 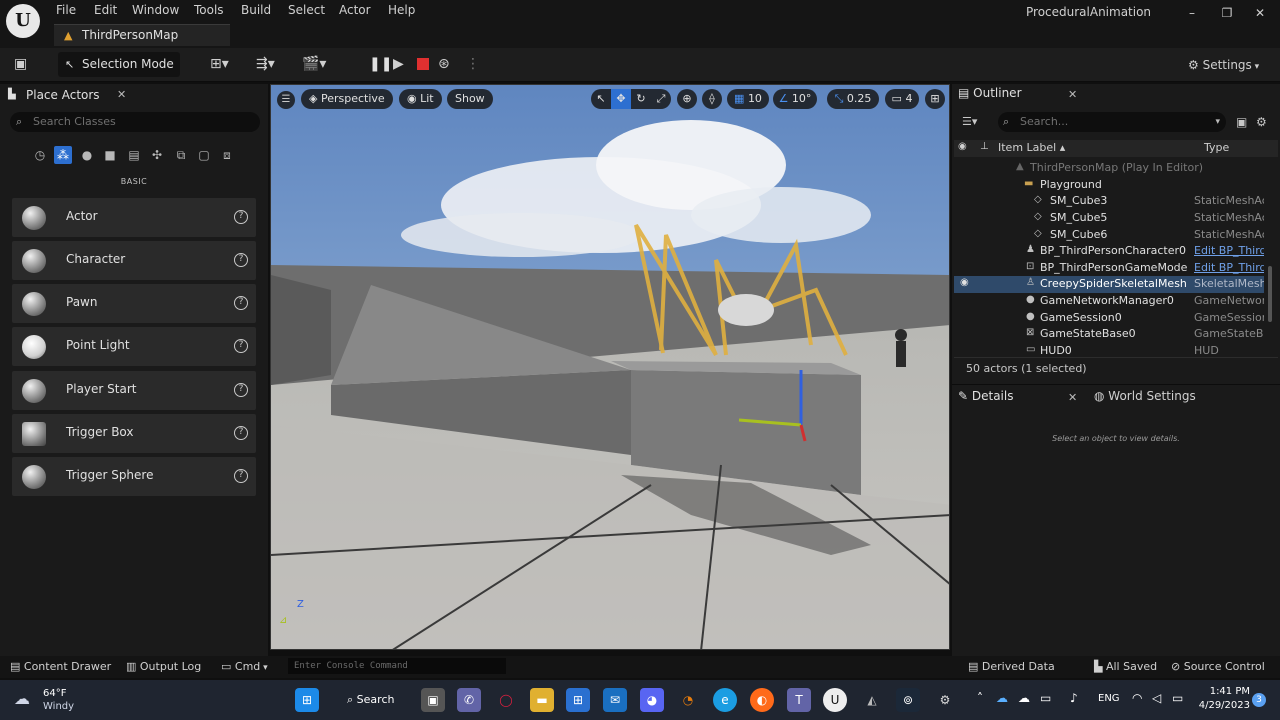 What do you see at coordinates (1145, 396) in the screenshot?
I see `tab-world-settings: ◍ World Settings` at bounding box center [1145, 396].